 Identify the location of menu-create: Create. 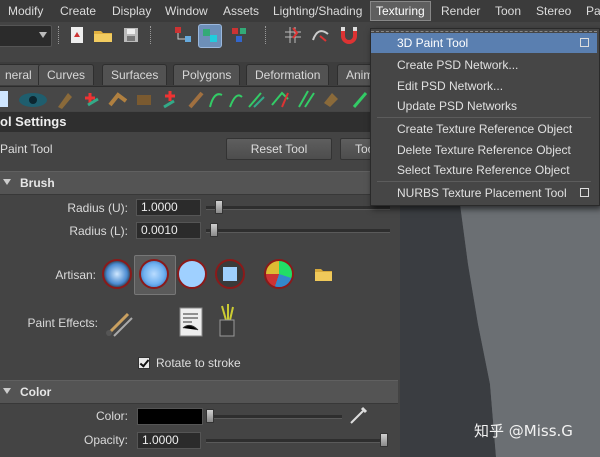
(78, 11).